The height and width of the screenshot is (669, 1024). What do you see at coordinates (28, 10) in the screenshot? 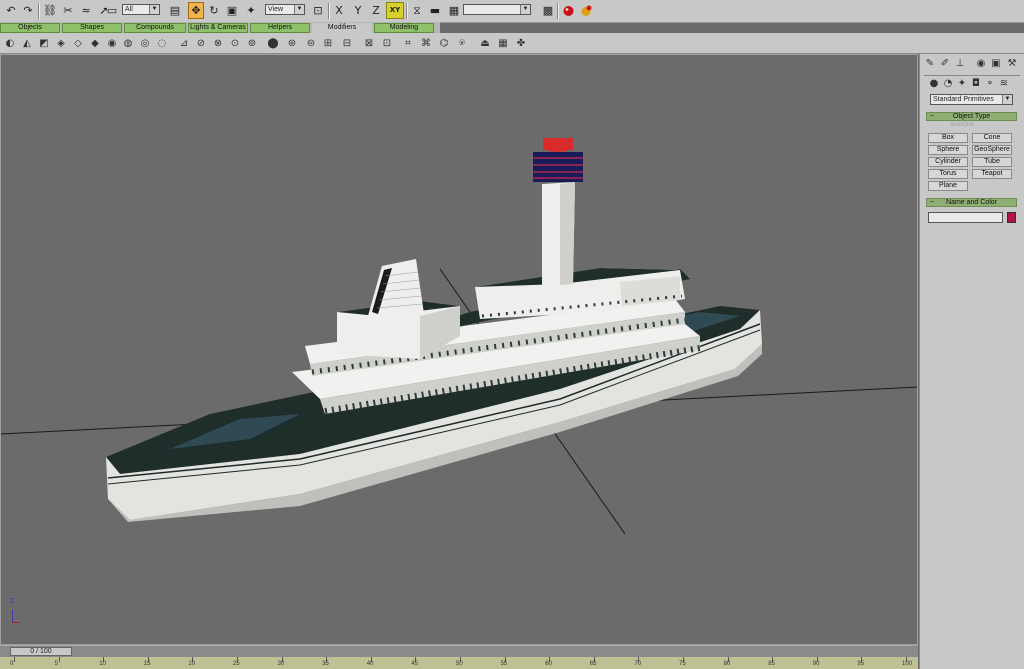
I see `redo-icon: ↷` at bounding box center [28, 10].